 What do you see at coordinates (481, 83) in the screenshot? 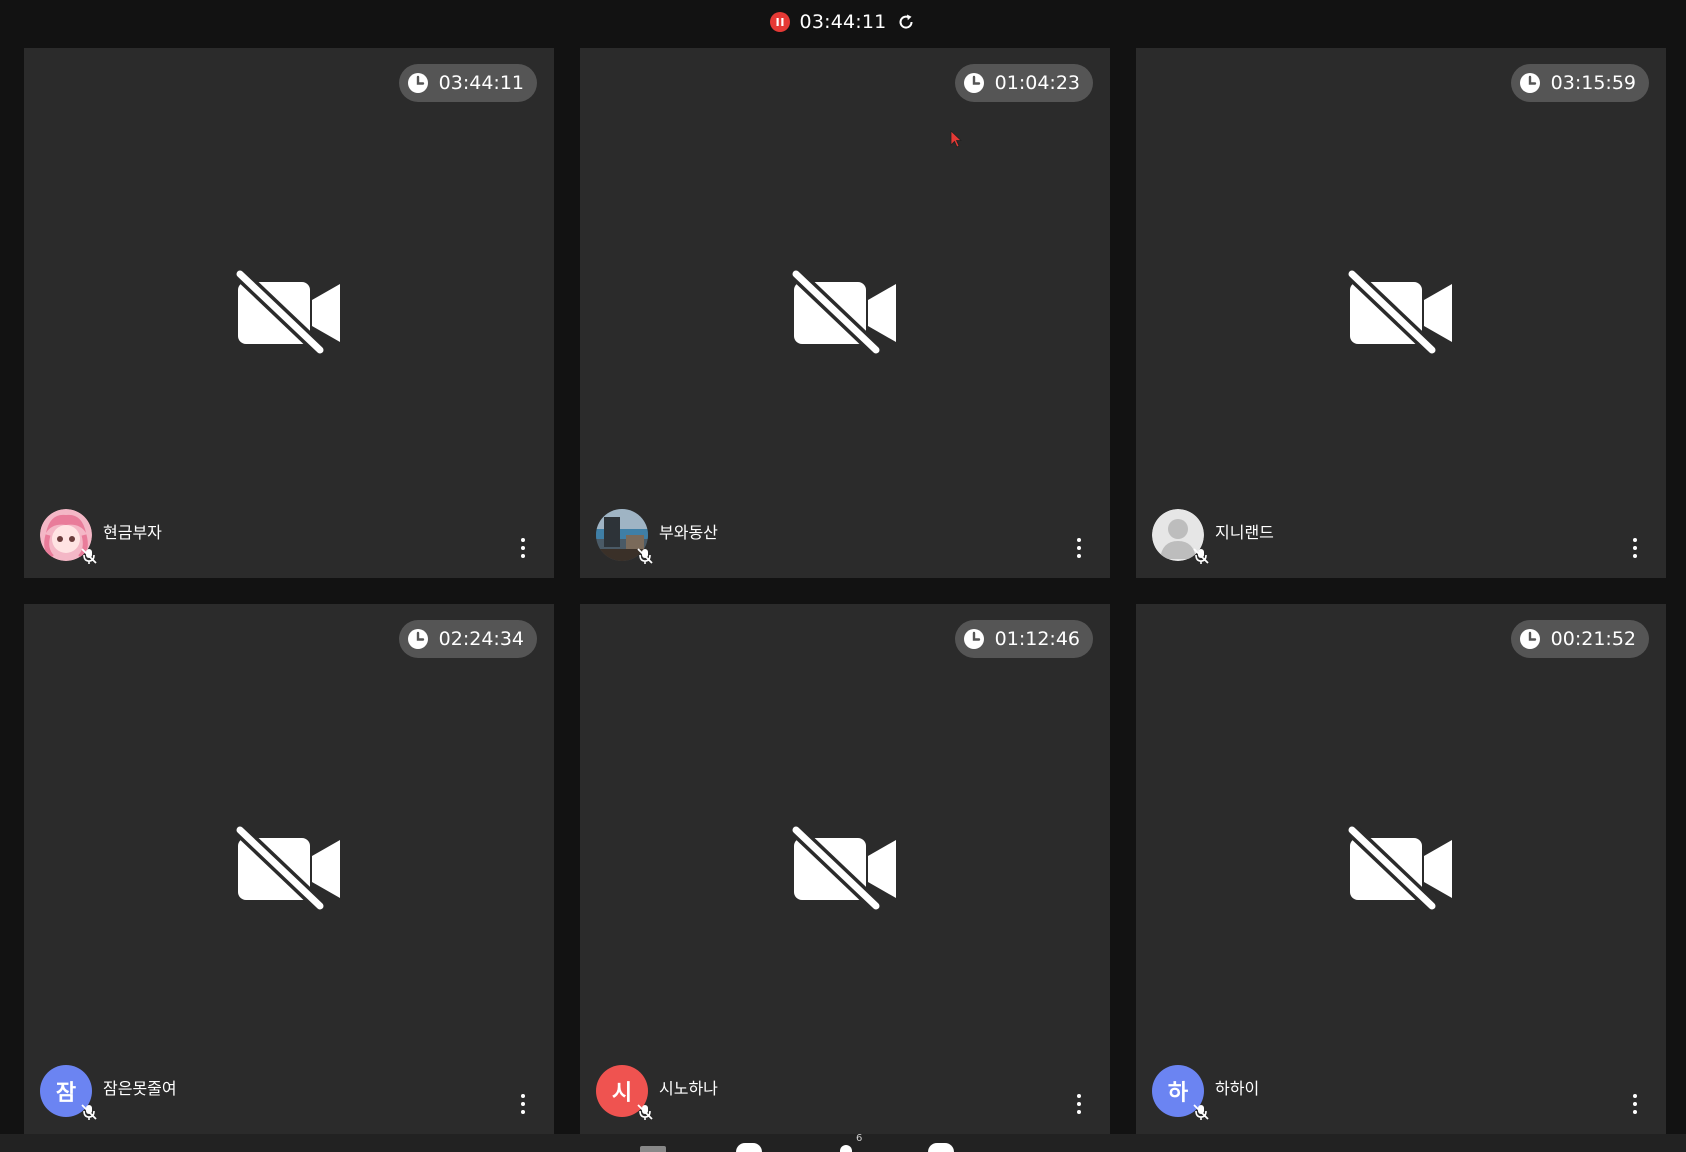
I see `timer-text: 03:44:11` at bounding box center [481, 83].